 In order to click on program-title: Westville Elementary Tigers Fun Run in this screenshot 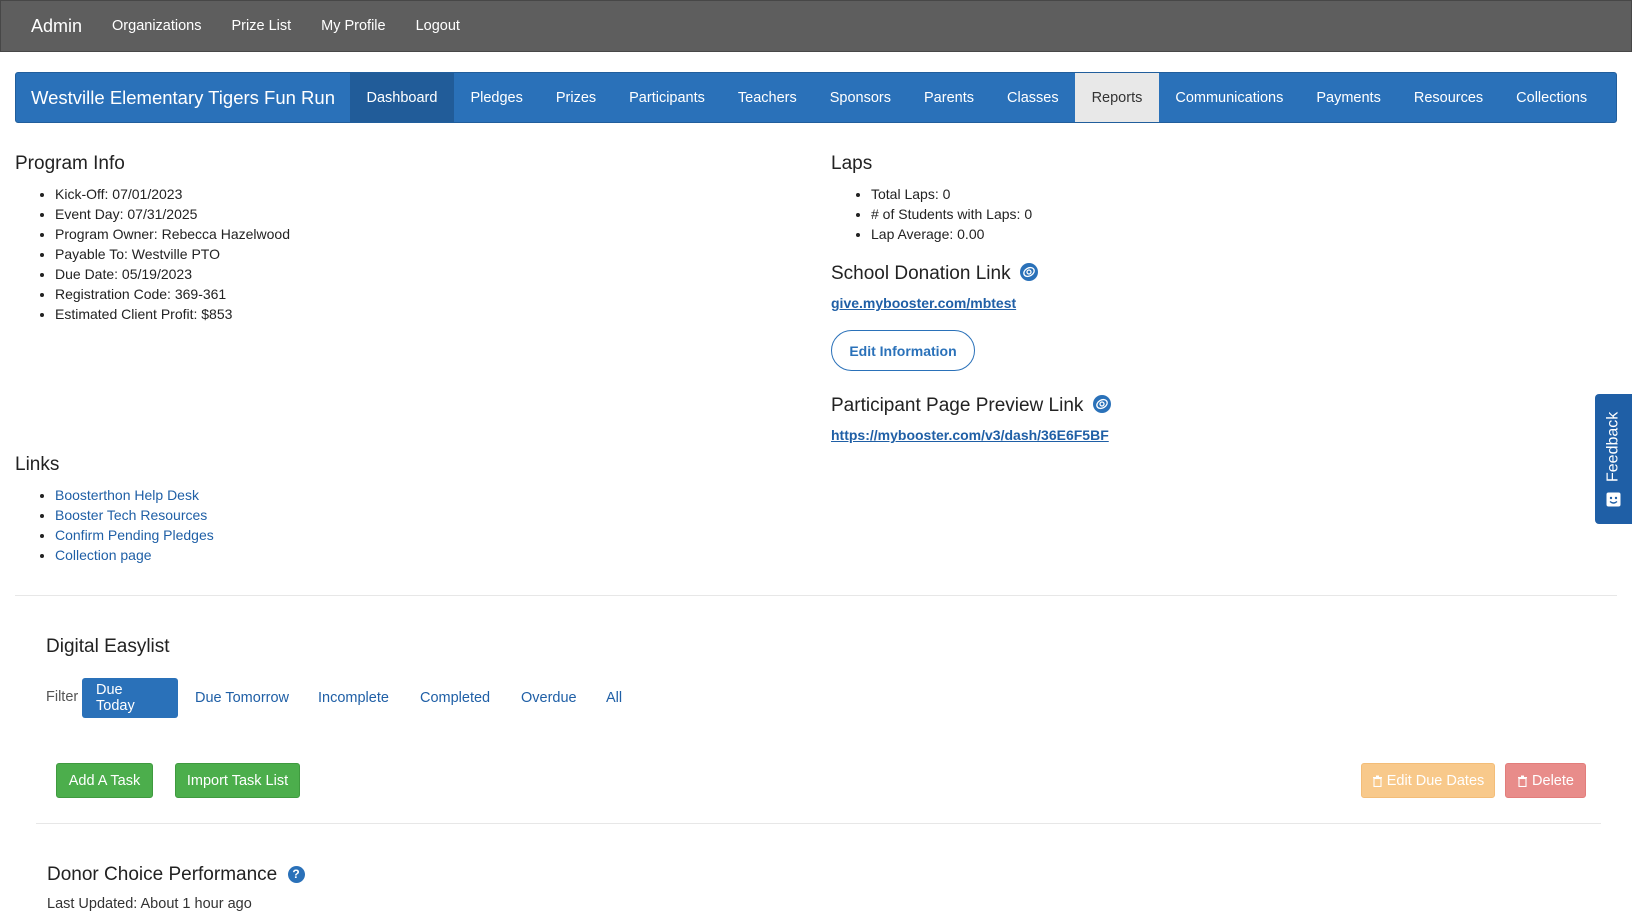, I will do `click(183, 97)`.